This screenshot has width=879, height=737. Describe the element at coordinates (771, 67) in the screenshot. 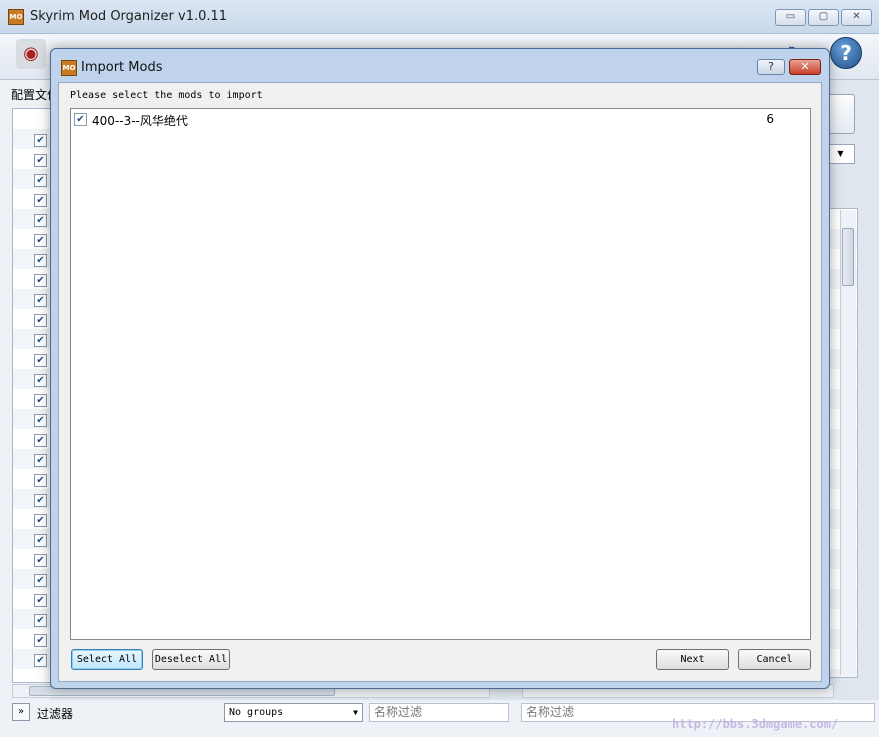

I see `dialog-help-button: ?` at that location.